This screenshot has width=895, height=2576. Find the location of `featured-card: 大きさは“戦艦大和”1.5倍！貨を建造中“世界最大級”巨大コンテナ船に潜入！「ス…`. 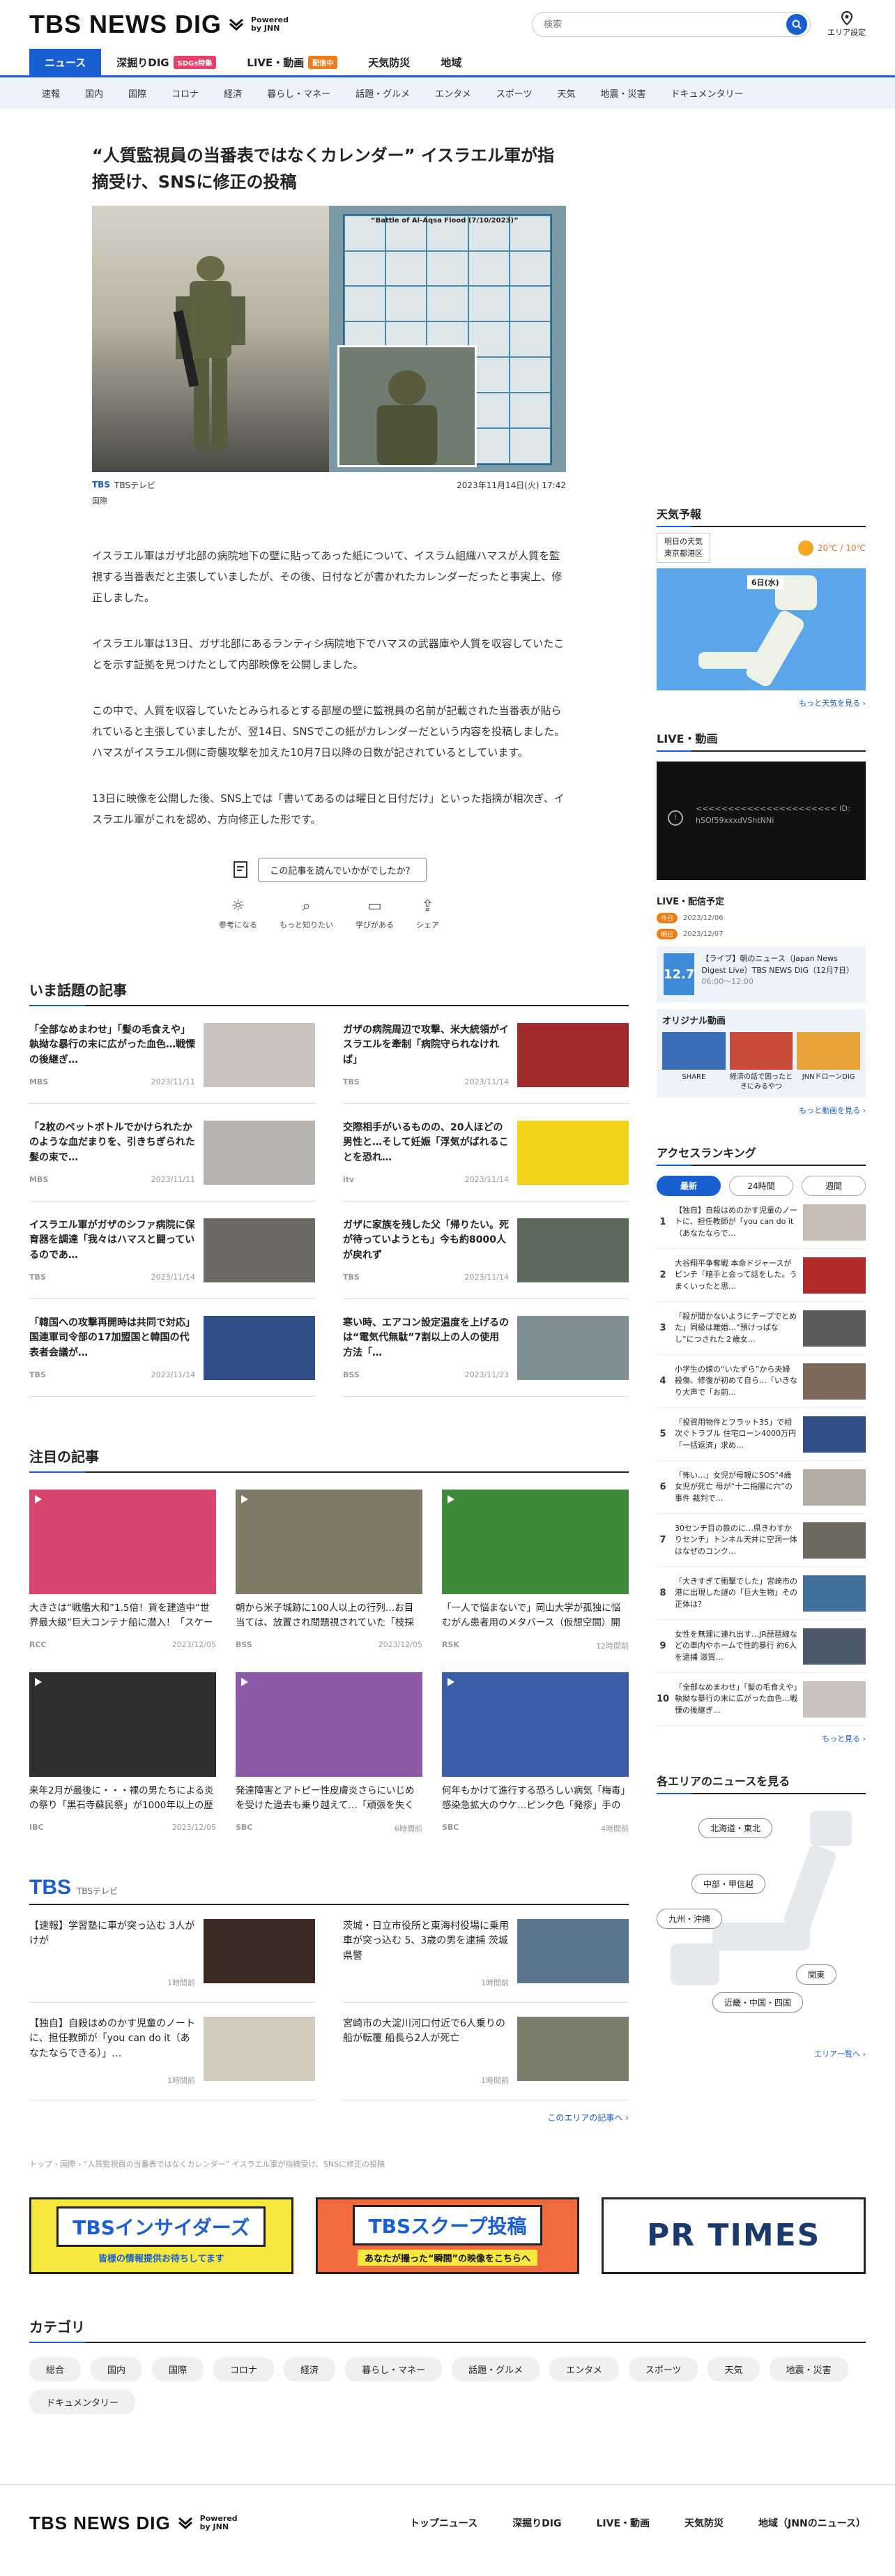

featured-card: 大きさは“戦艦大和”1.5倍！貨を建造中“世界最大級”巨大コンテナ船に潜入！「ス… is located at coordinates (122, 1570).